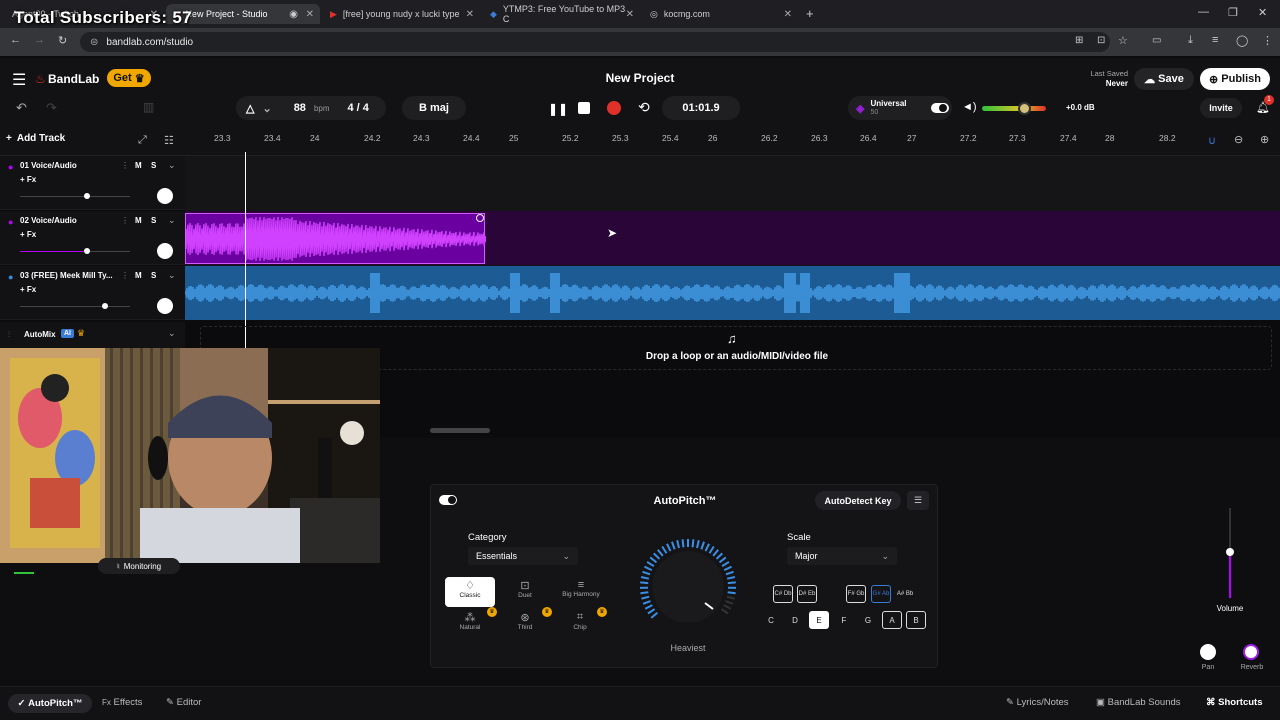 This screenshot has height=720, width=1280. What do you see at coordinates (969, 107) in the screenshot?
I see `speaker-mute-icon: ◄)` at bounding box center [969, 107].